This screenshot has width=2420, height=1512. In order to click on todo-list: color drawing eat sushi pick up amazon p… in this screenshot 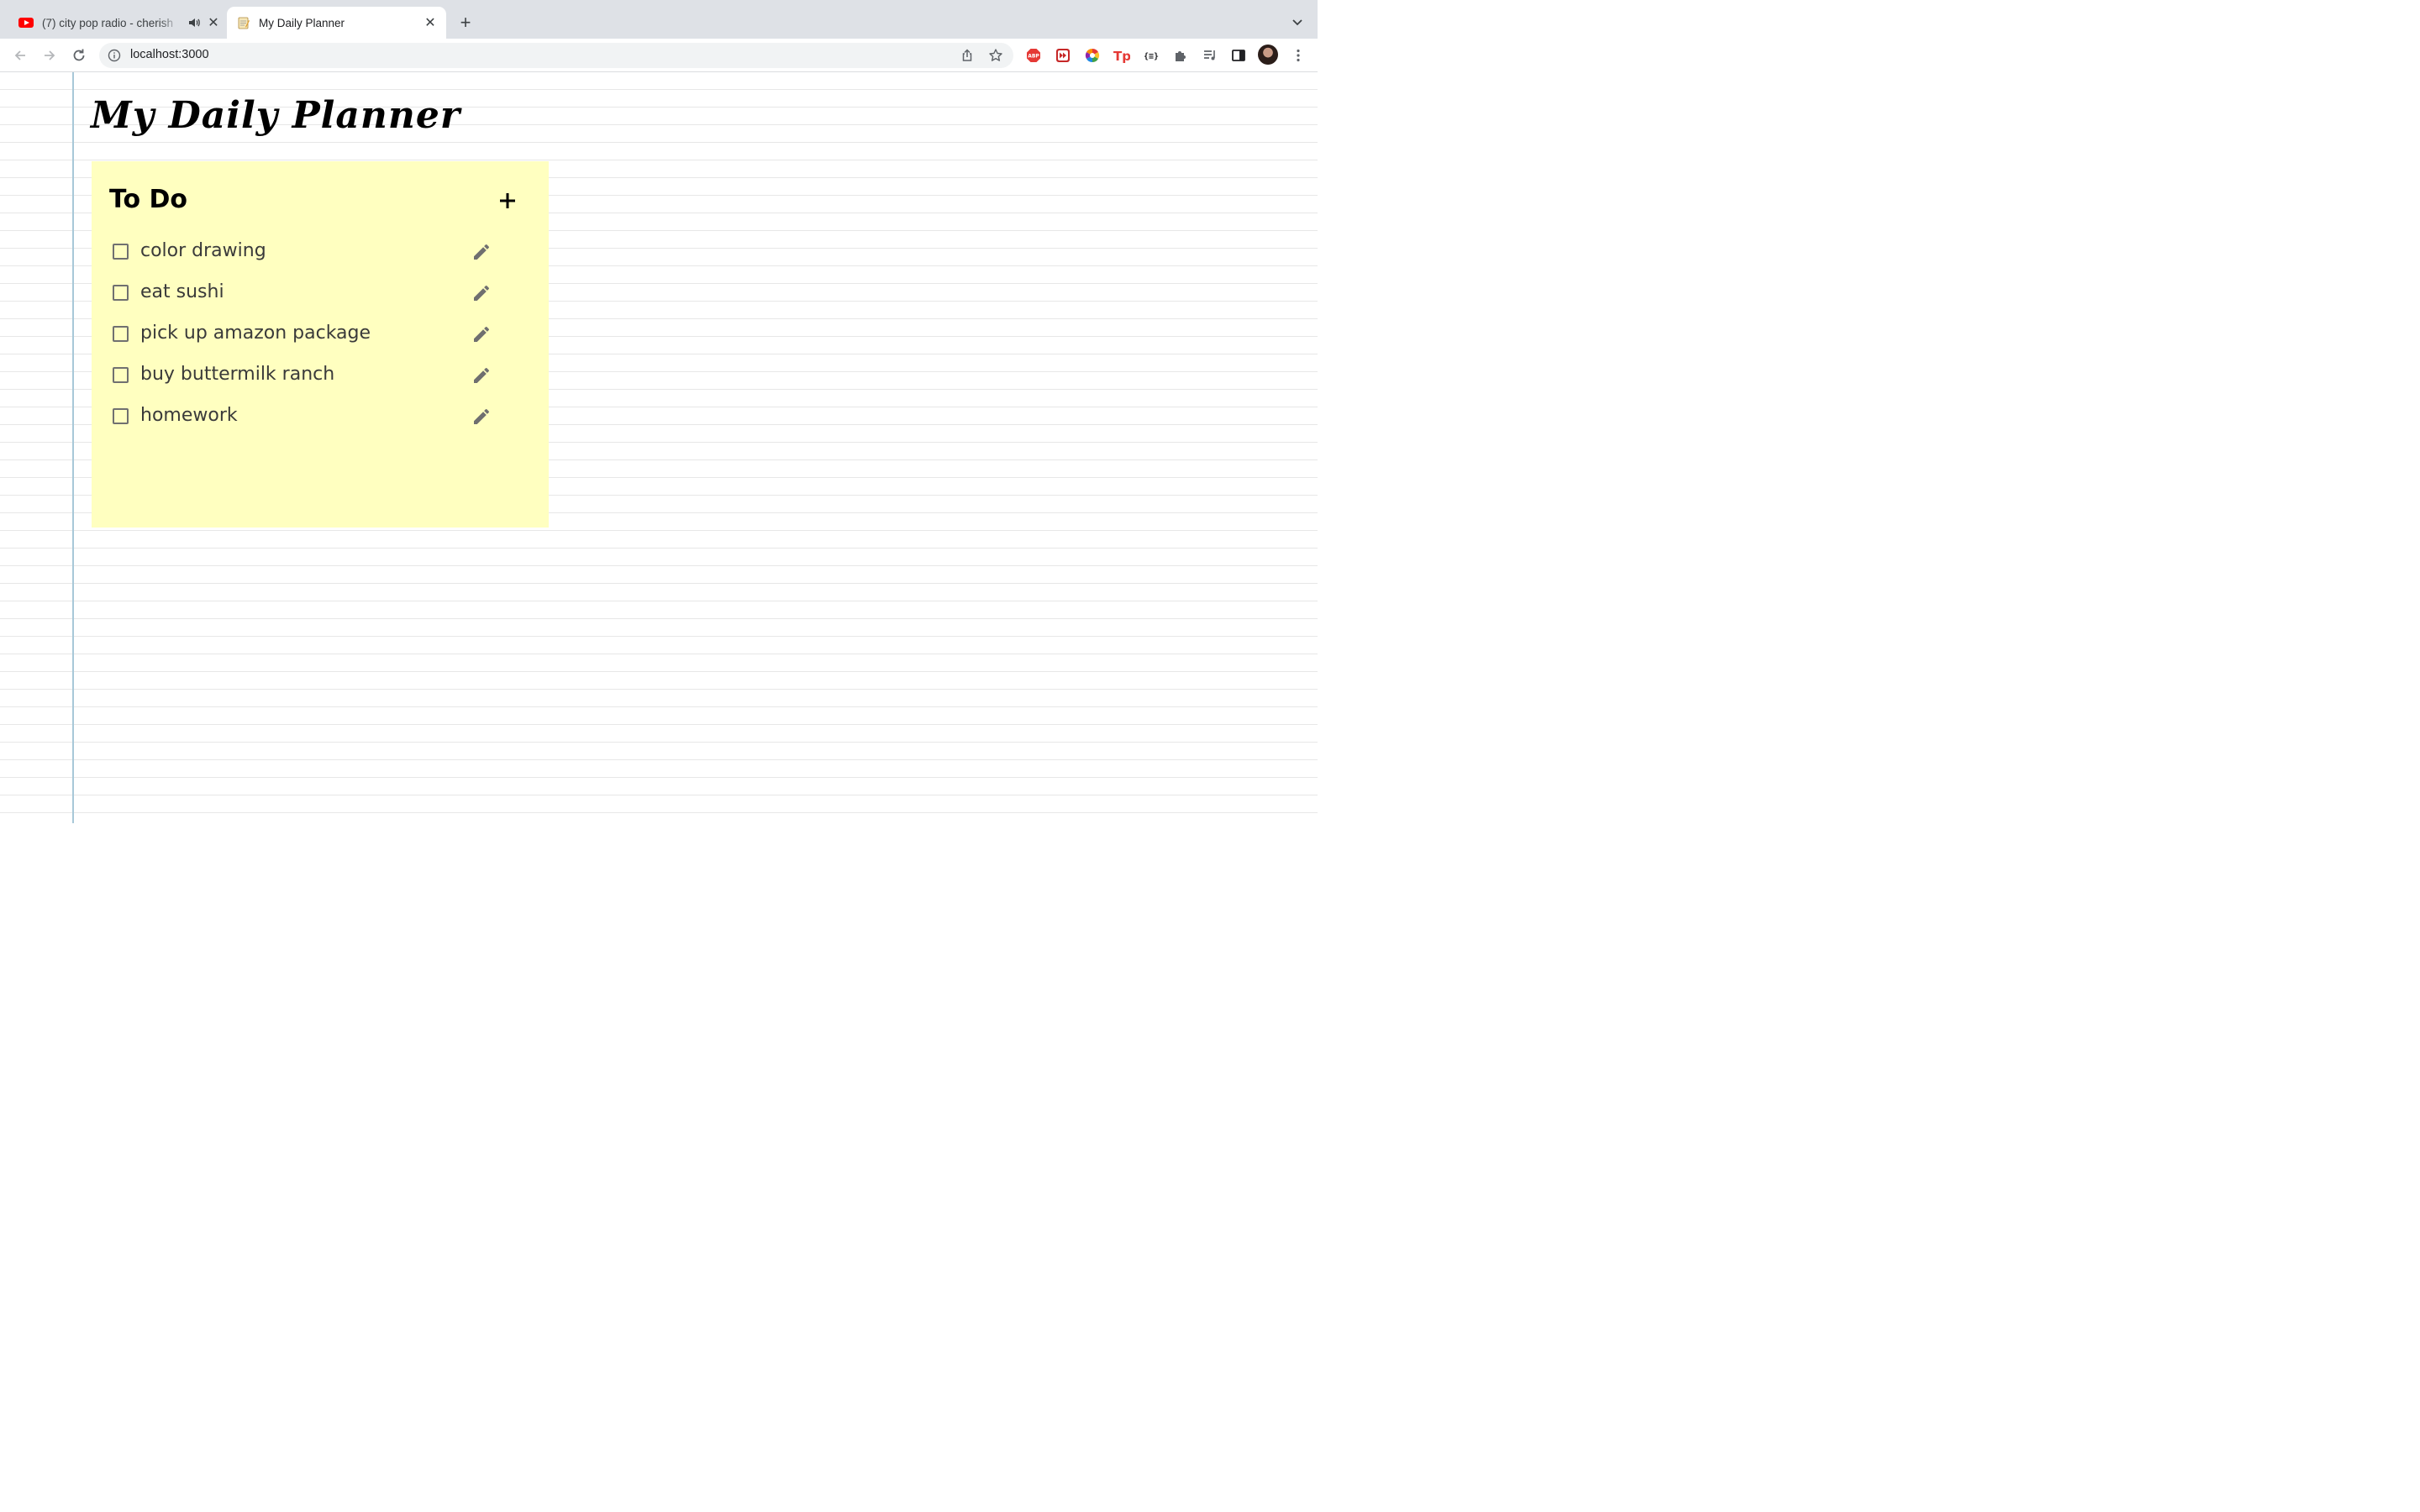, I will do `click(305, 343)`.